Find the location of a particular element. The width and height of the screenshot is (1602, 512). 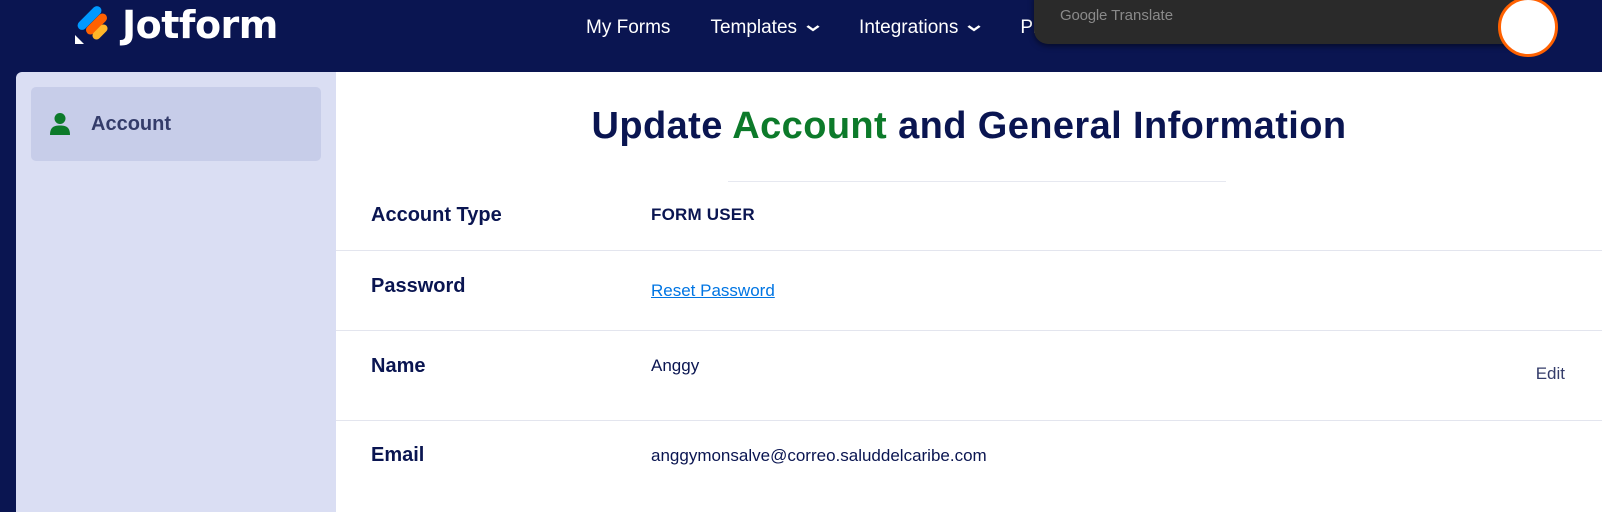

nav-integrations-label: Integrations is located at coordinates (909, 27).